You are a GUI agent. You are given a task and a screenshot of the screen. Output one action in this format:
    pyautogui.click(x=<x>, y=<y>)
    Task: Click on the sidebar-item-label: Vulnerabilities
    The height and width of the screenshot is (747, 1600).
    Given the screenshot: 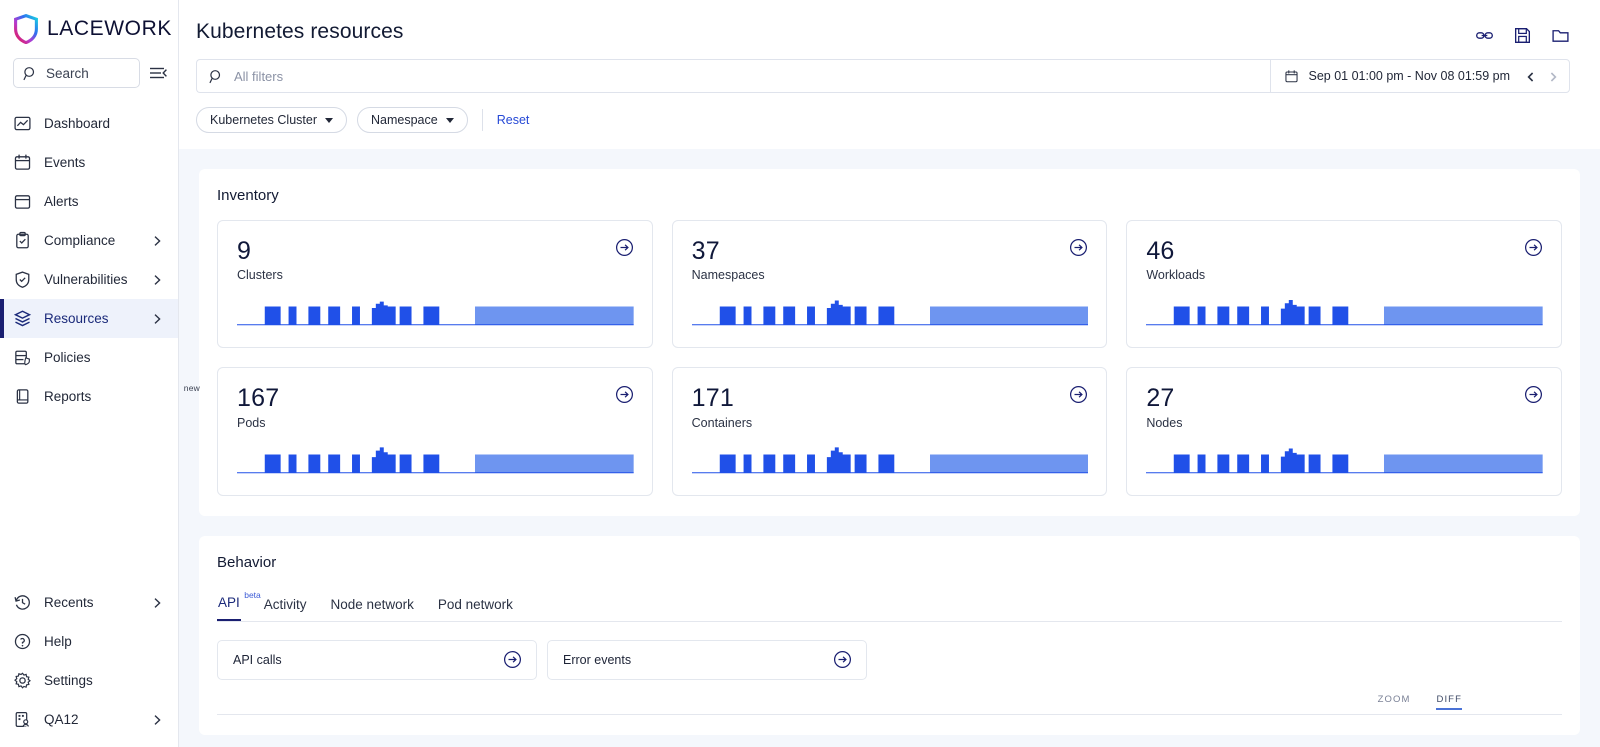 What is the action you would take?
    pyautogui.click(x=86, y=279)
    